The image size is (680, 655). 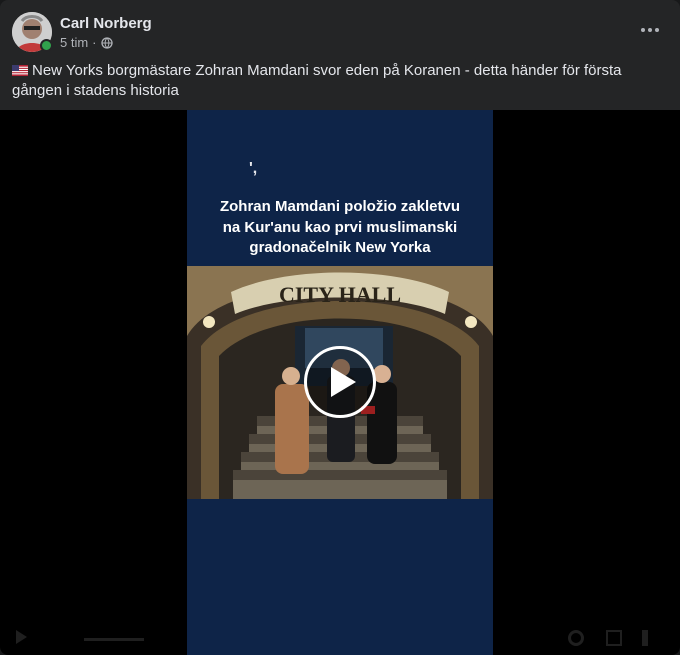 I want to click on online-status-dot, so click(x=46, y=45).